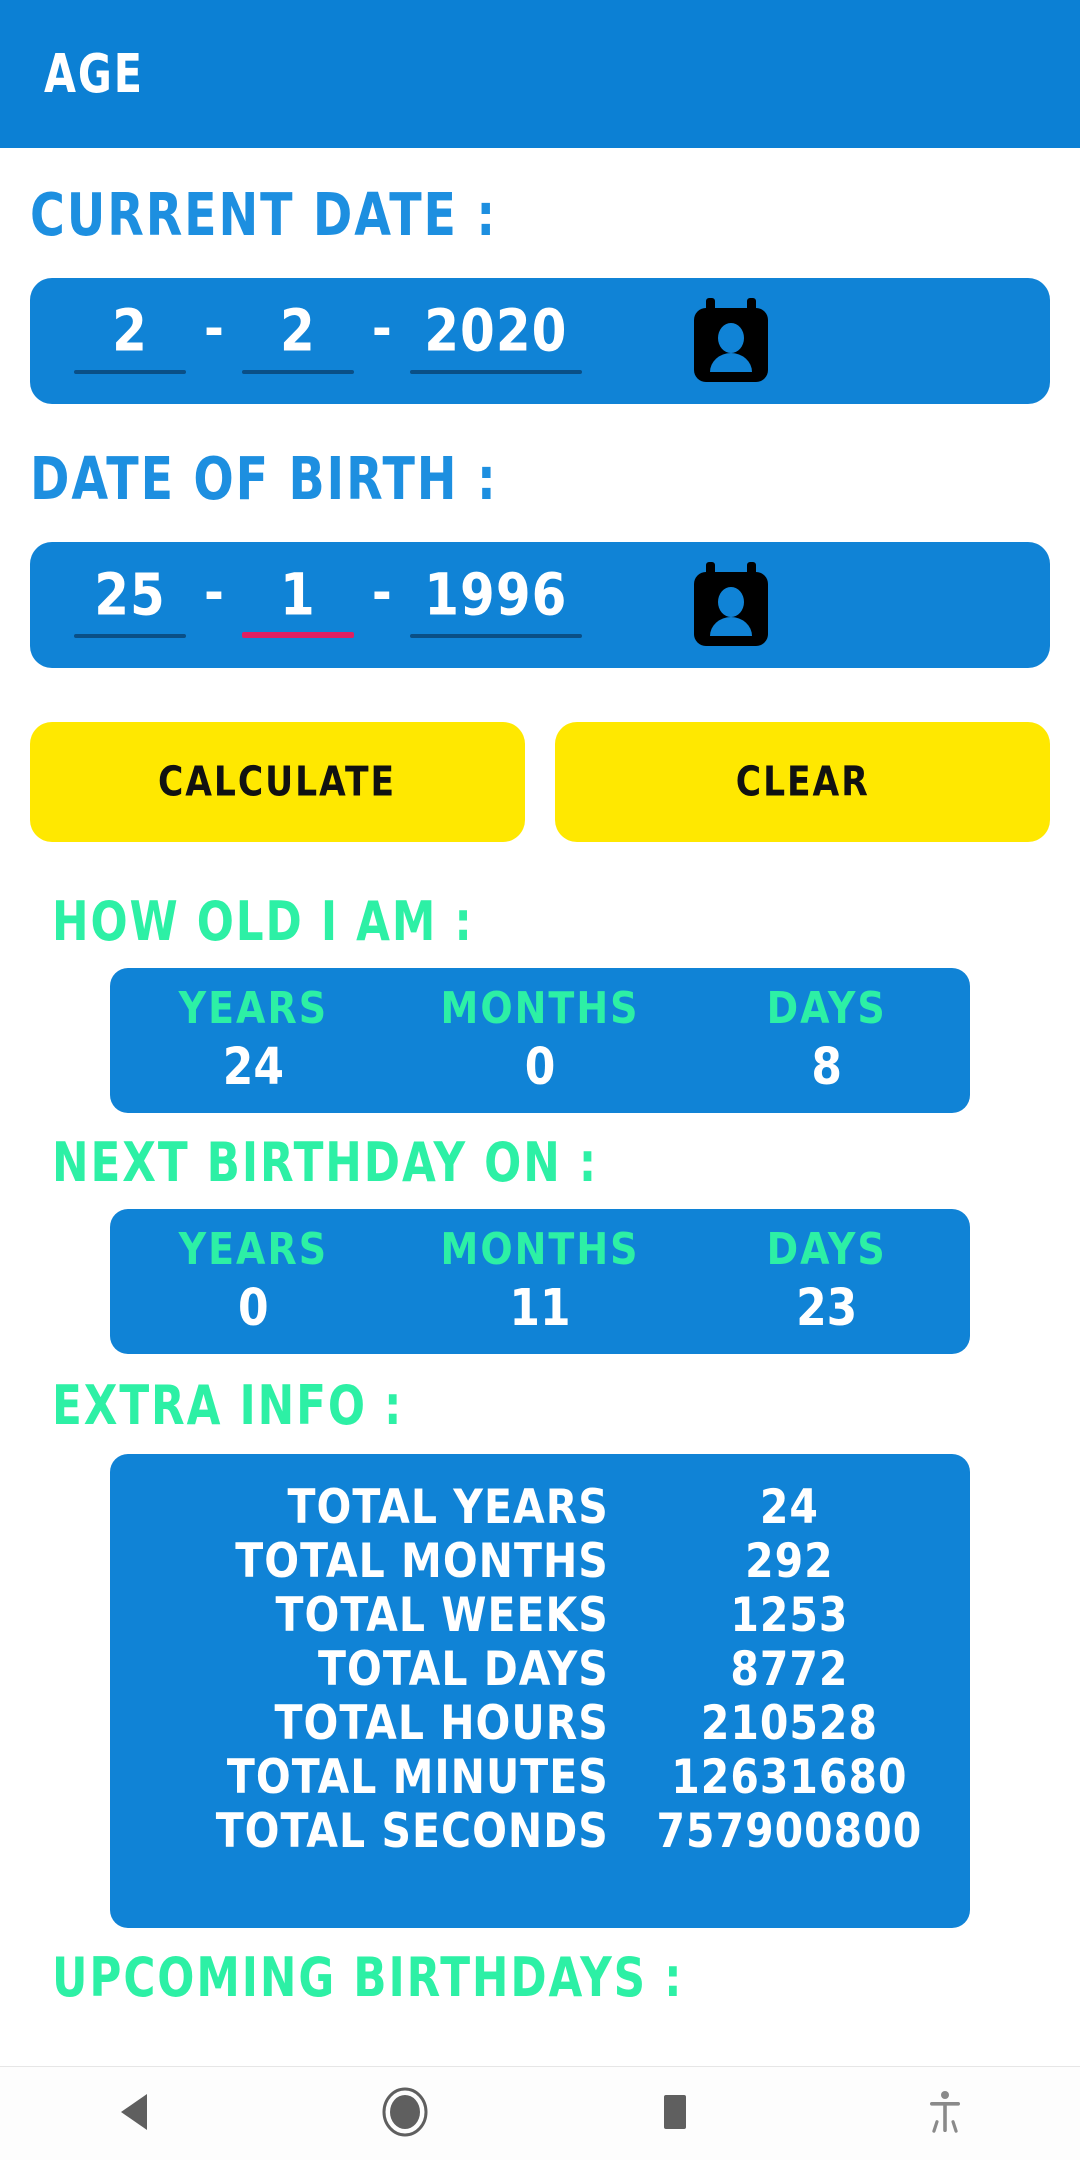 The width and height of the screenshot is (1080, 2160). I want to click on back-triangle-icon, so click(135, 2114).